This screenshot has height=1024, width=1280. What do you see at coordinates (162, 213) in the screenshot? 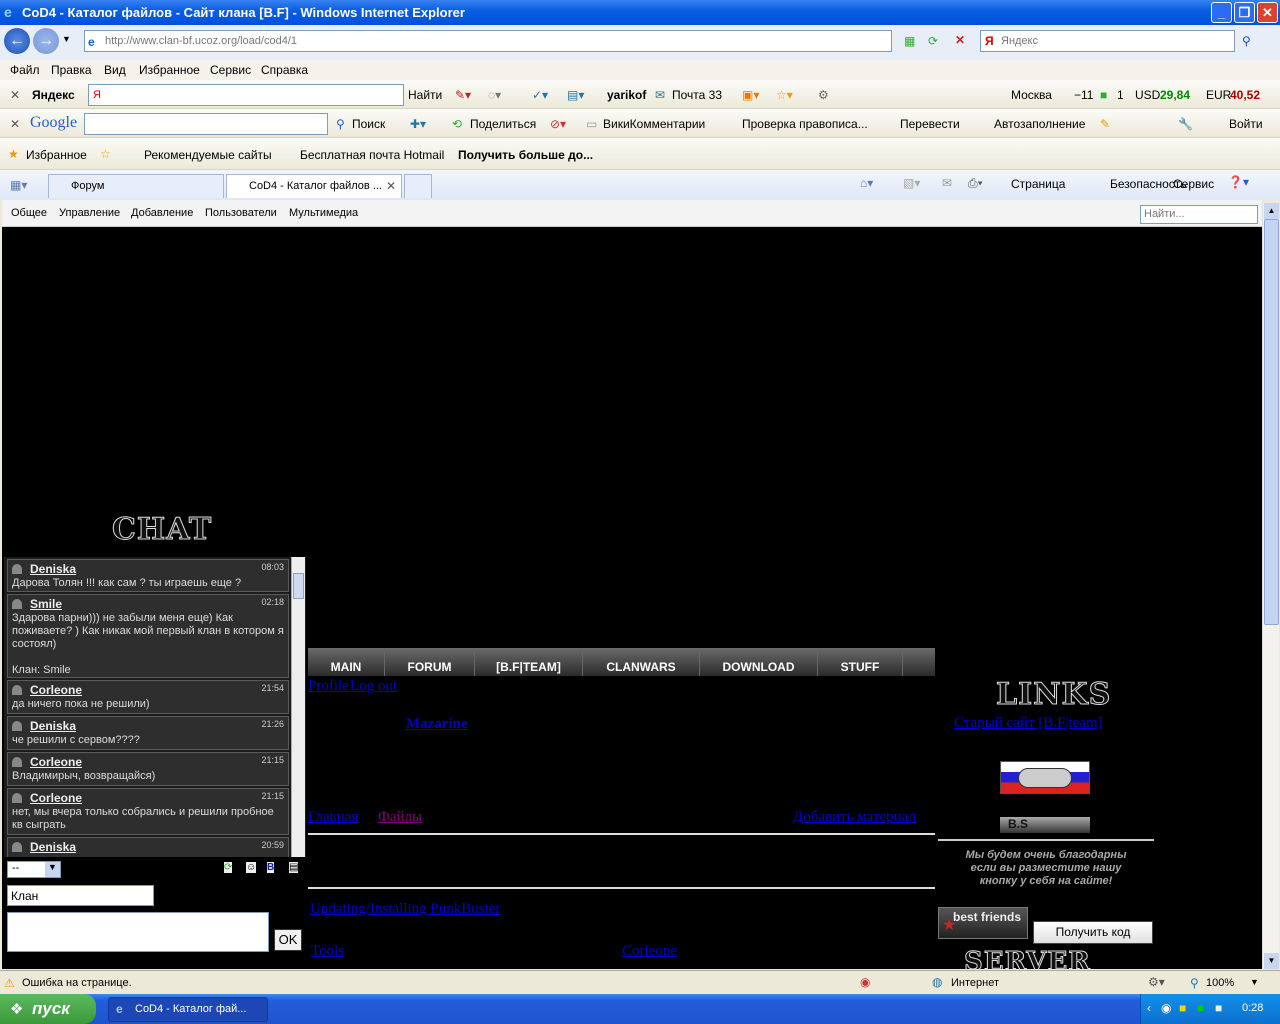
I see `admin-add: Добавление` at bounding box center [162, 213].